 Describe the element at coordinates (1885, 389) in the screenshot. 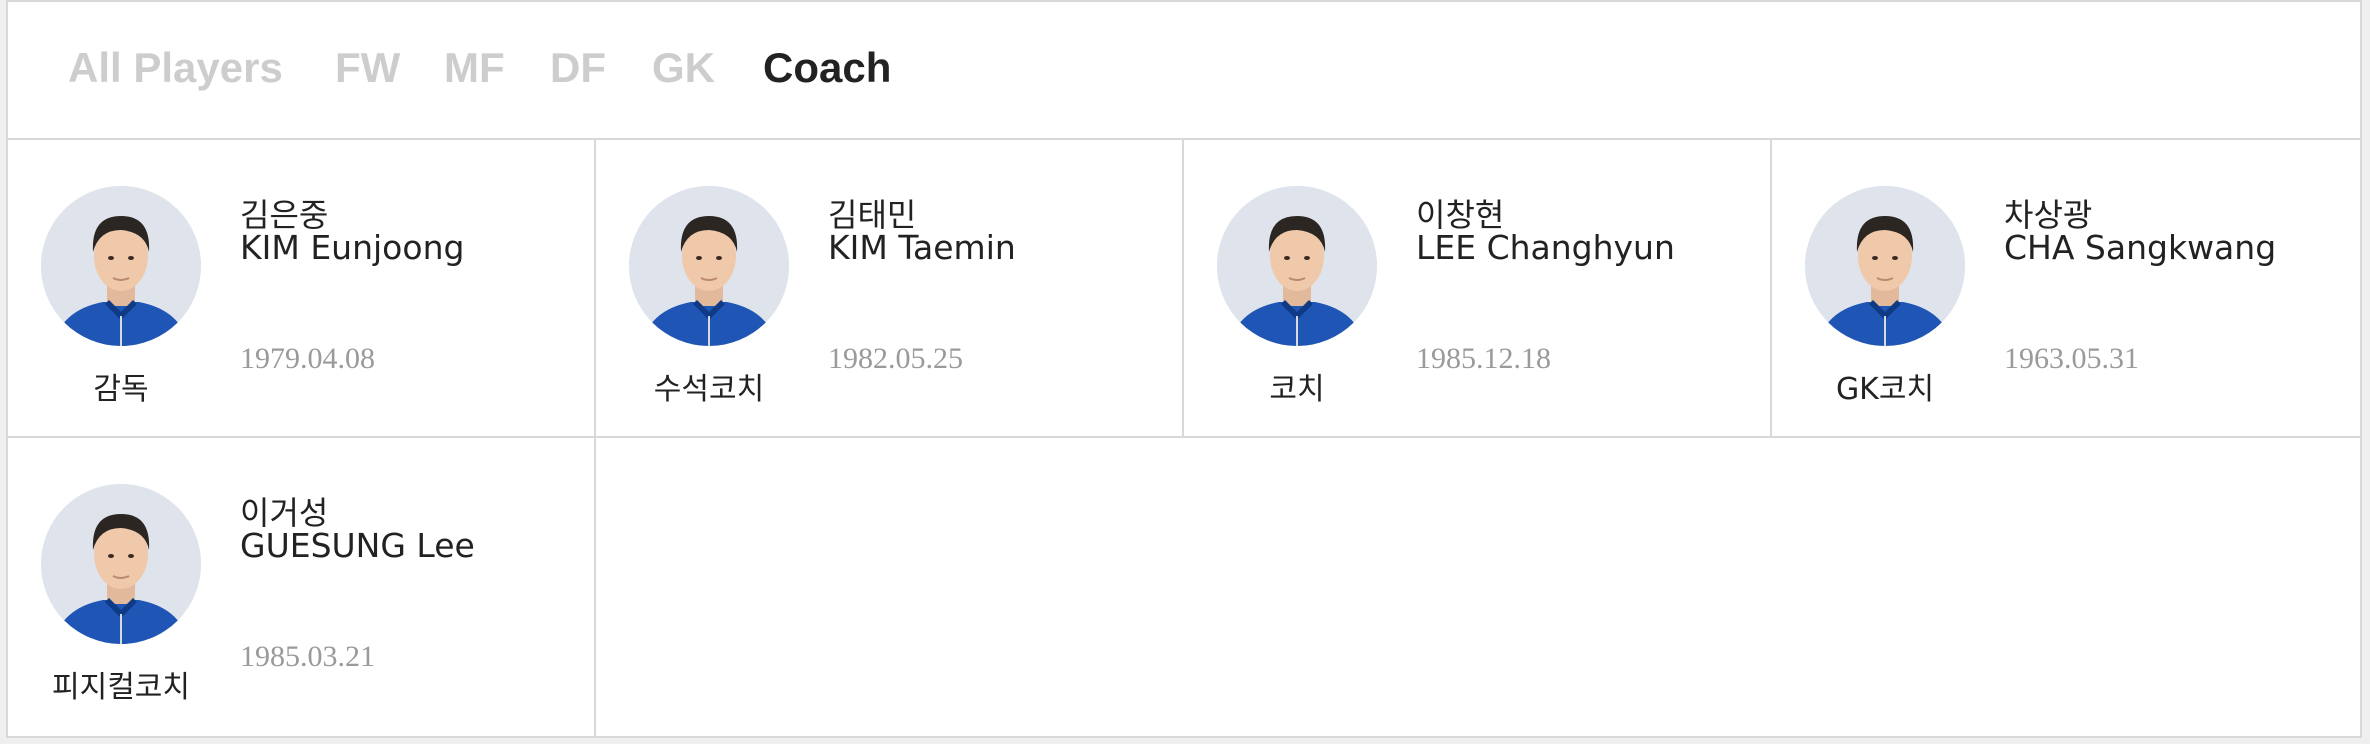

I see `coach-role: GK코치` at that location.